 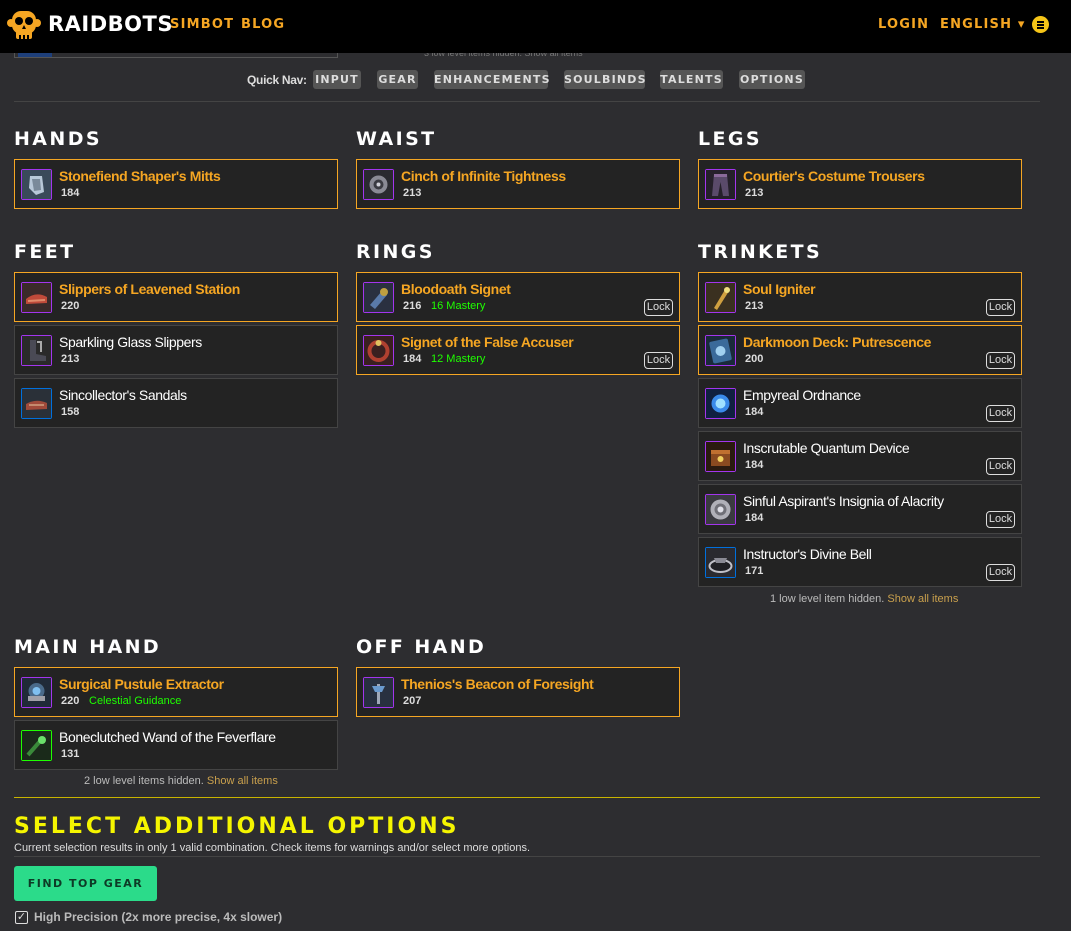 What do you see at coordinates (144, 781) in the screenshot?
I see `hidden-items-text: 2 low level items hidden.` at bounding box center [144, 781].